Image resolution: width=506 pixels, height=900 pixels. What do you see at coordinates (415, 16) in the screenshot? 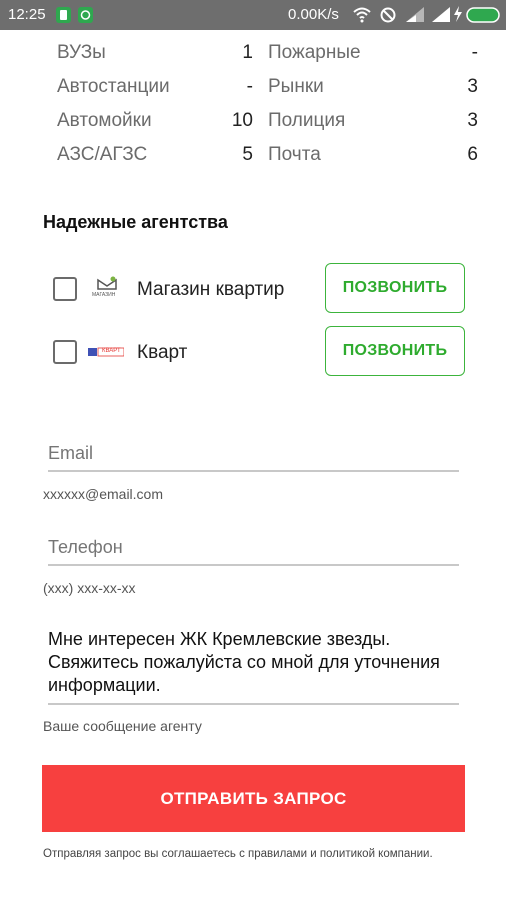
I see `signal-icon` at bounding box center [415, 16].